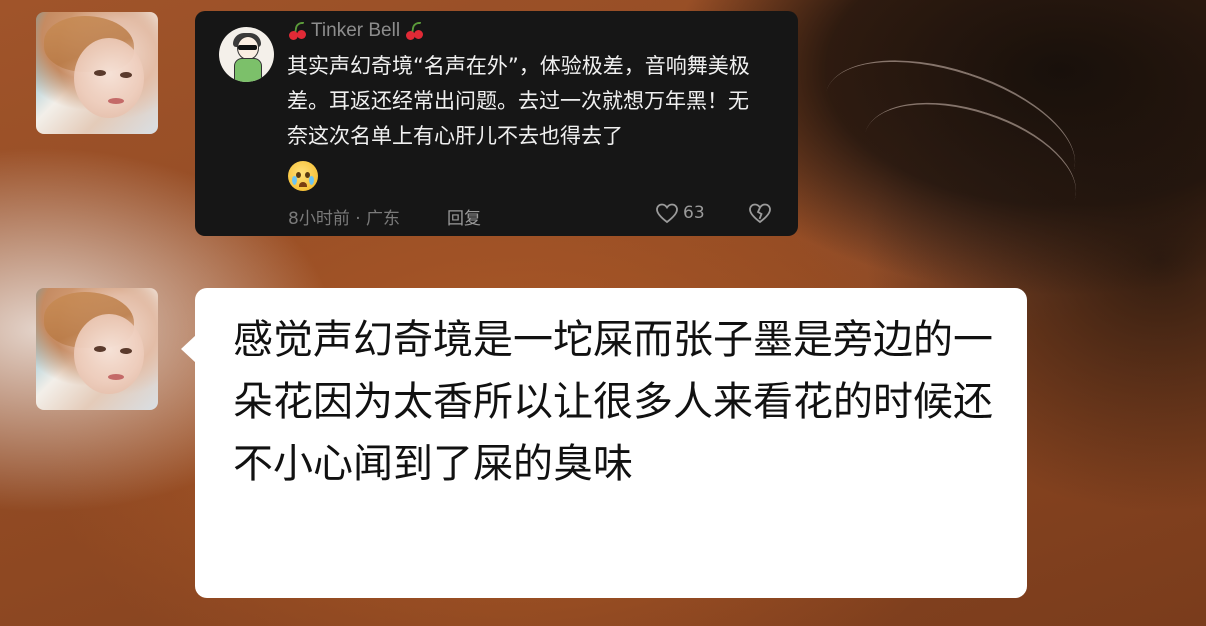  What do you see at coordinates (246, 54) in the screenshot?
I see `commenter-avatar` at bounding box center [246, 54].